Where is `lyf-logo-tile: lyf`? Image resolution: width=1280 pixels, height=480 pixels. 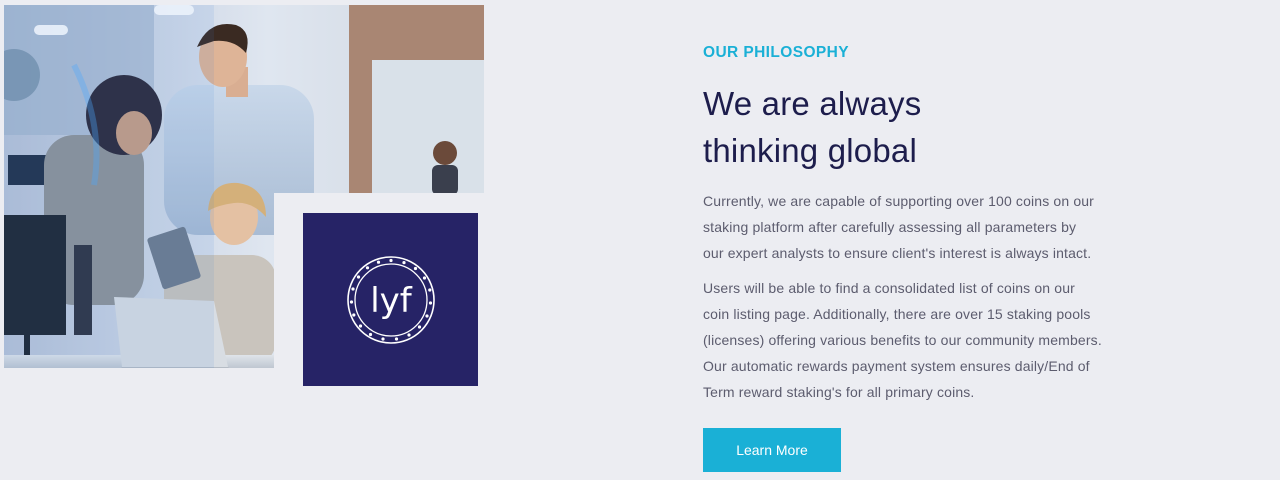 lyf-logo-tile: lyf is located at coordinates (390, 299).